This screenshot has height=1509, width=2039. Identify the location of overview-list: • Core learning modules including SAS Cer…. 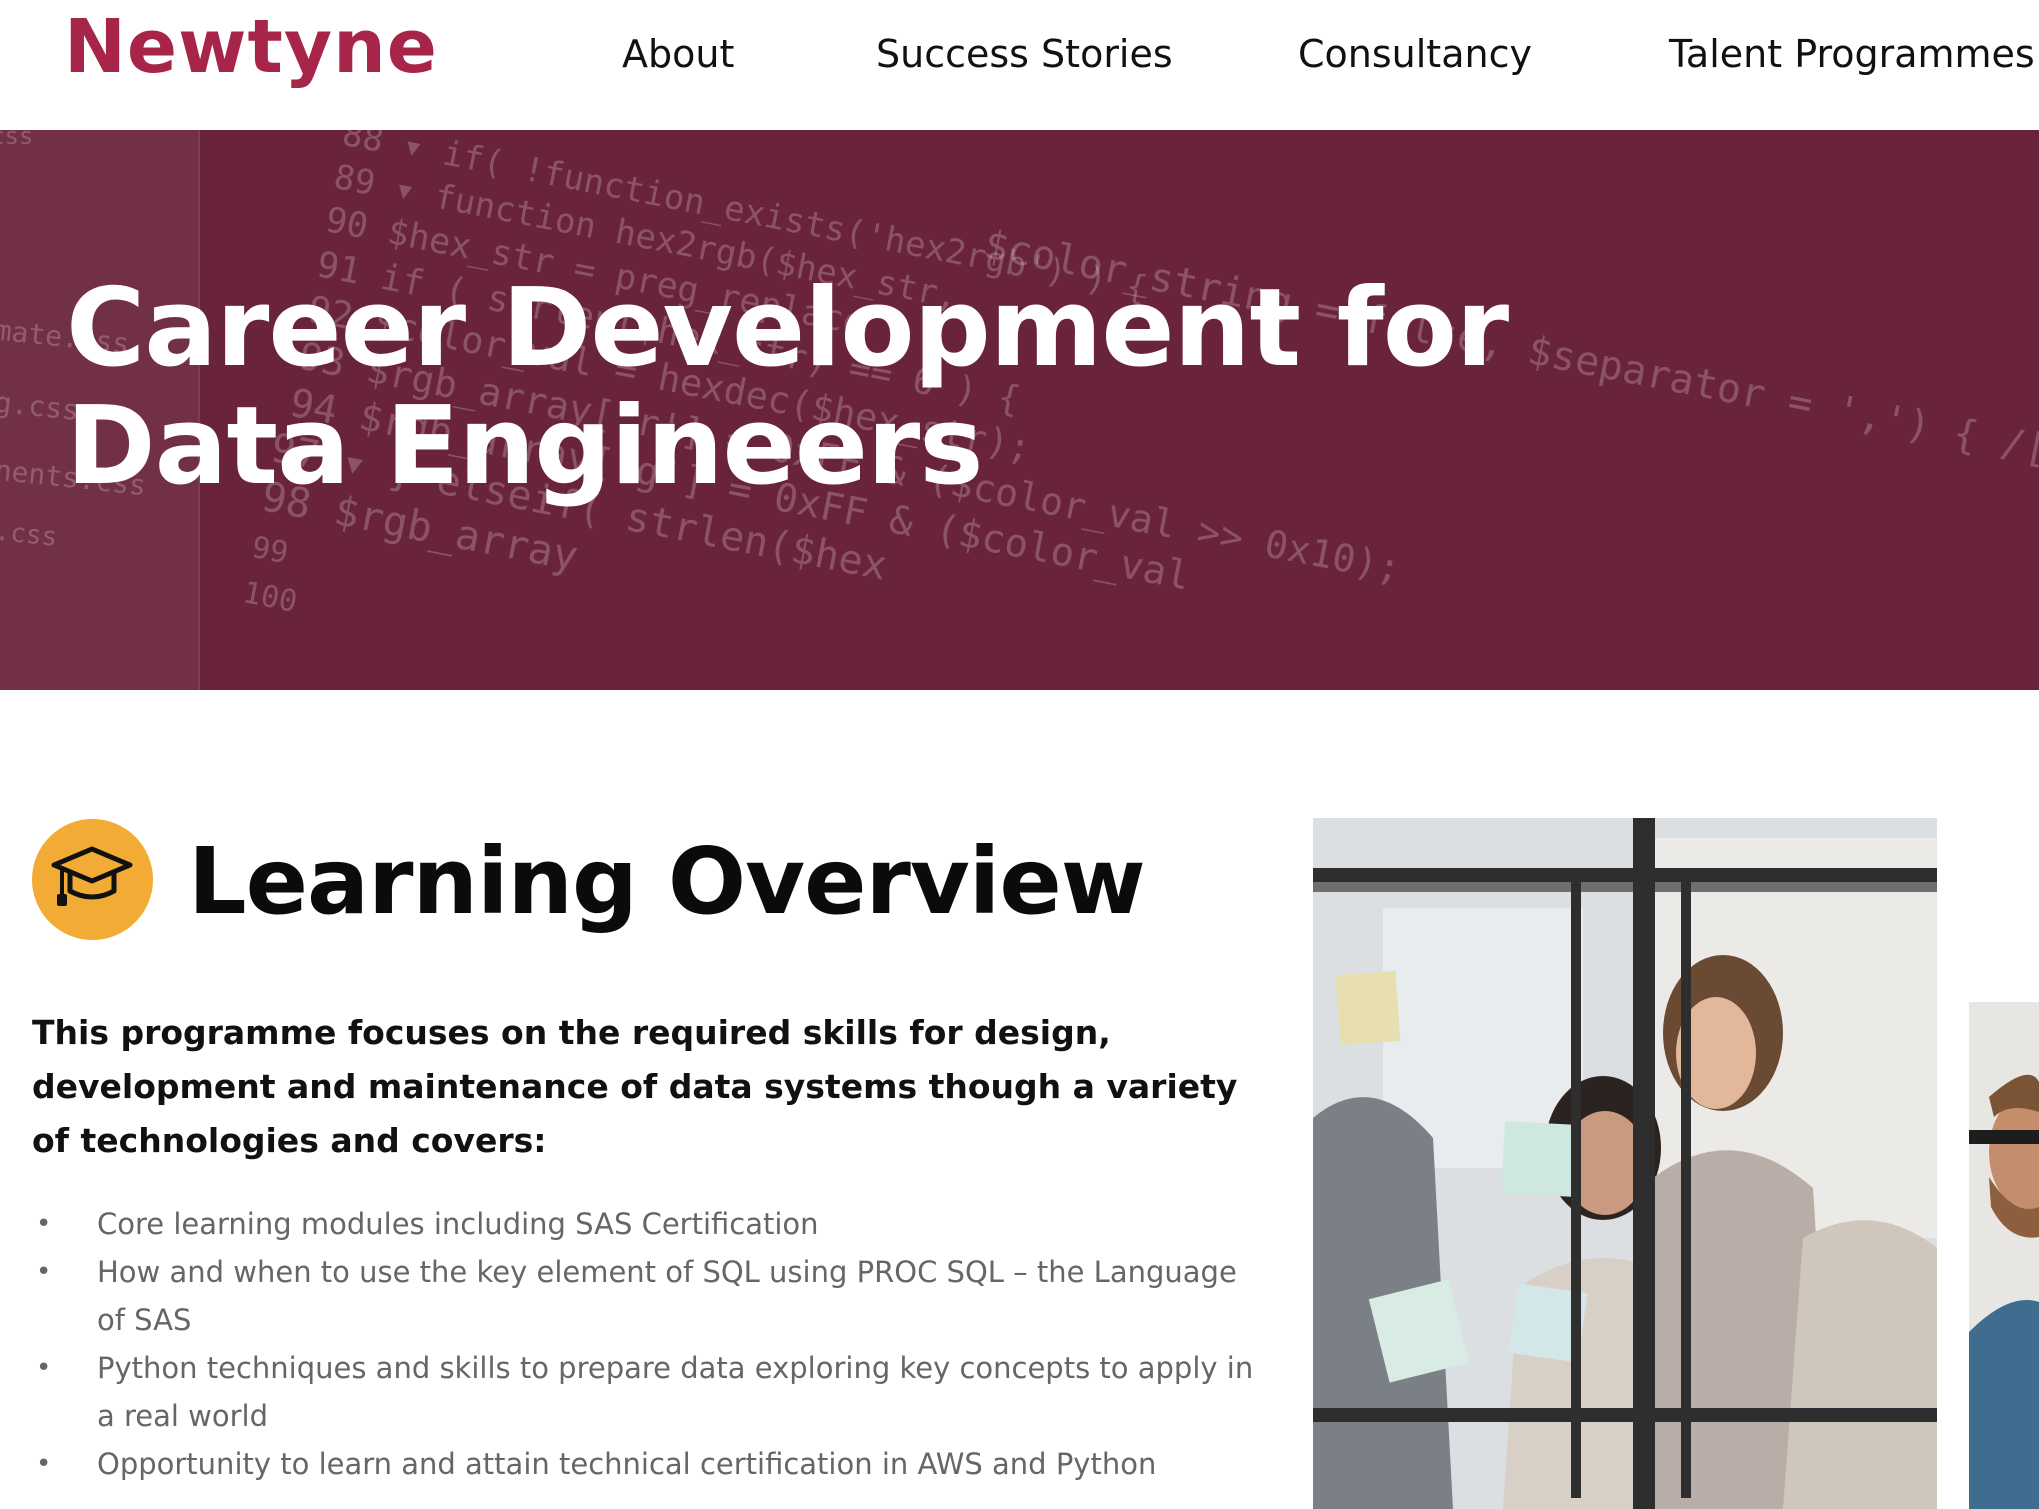
(647, 1344).